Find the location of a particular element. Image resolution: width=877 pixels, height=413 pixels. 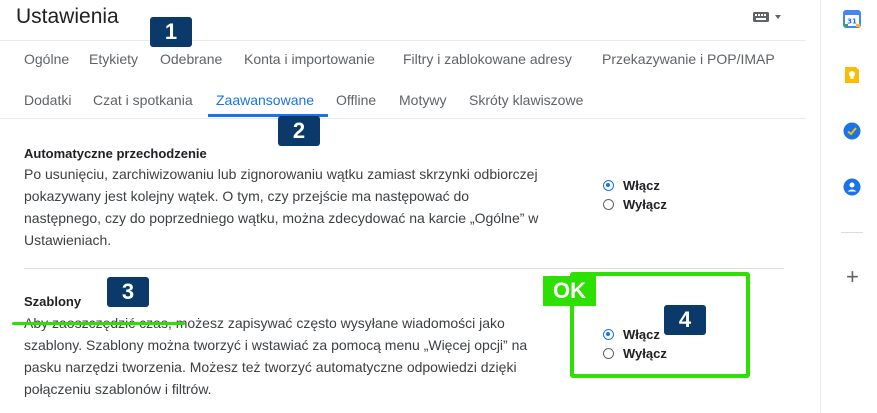

rail-divider is located at coordinates (852, 232).